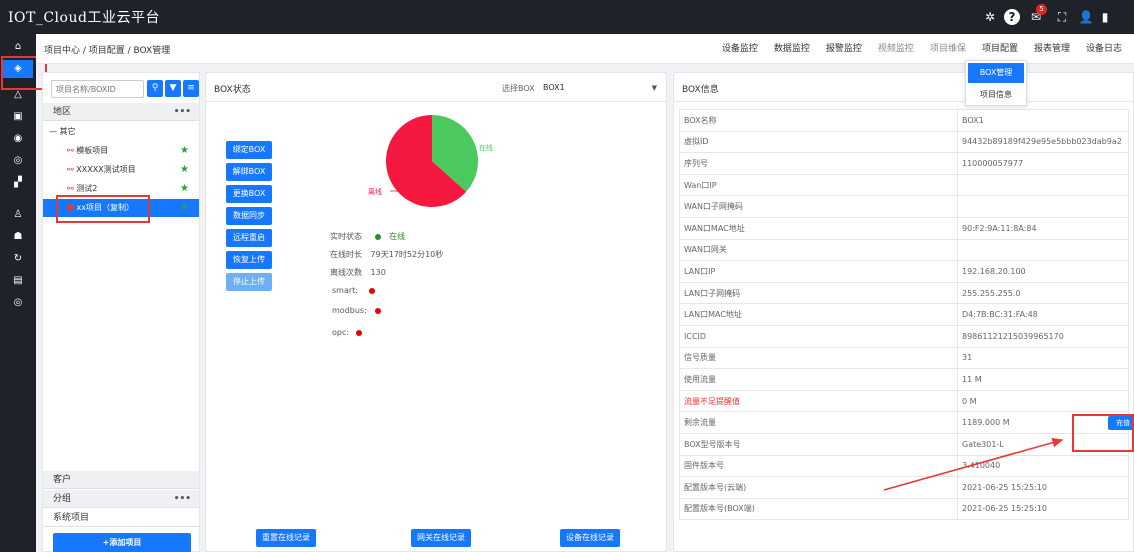 The image size is (1134, 552). Describe the element at coordinates (18, 161) in the screenshot. I see `layers-icon: ◎` at that location.